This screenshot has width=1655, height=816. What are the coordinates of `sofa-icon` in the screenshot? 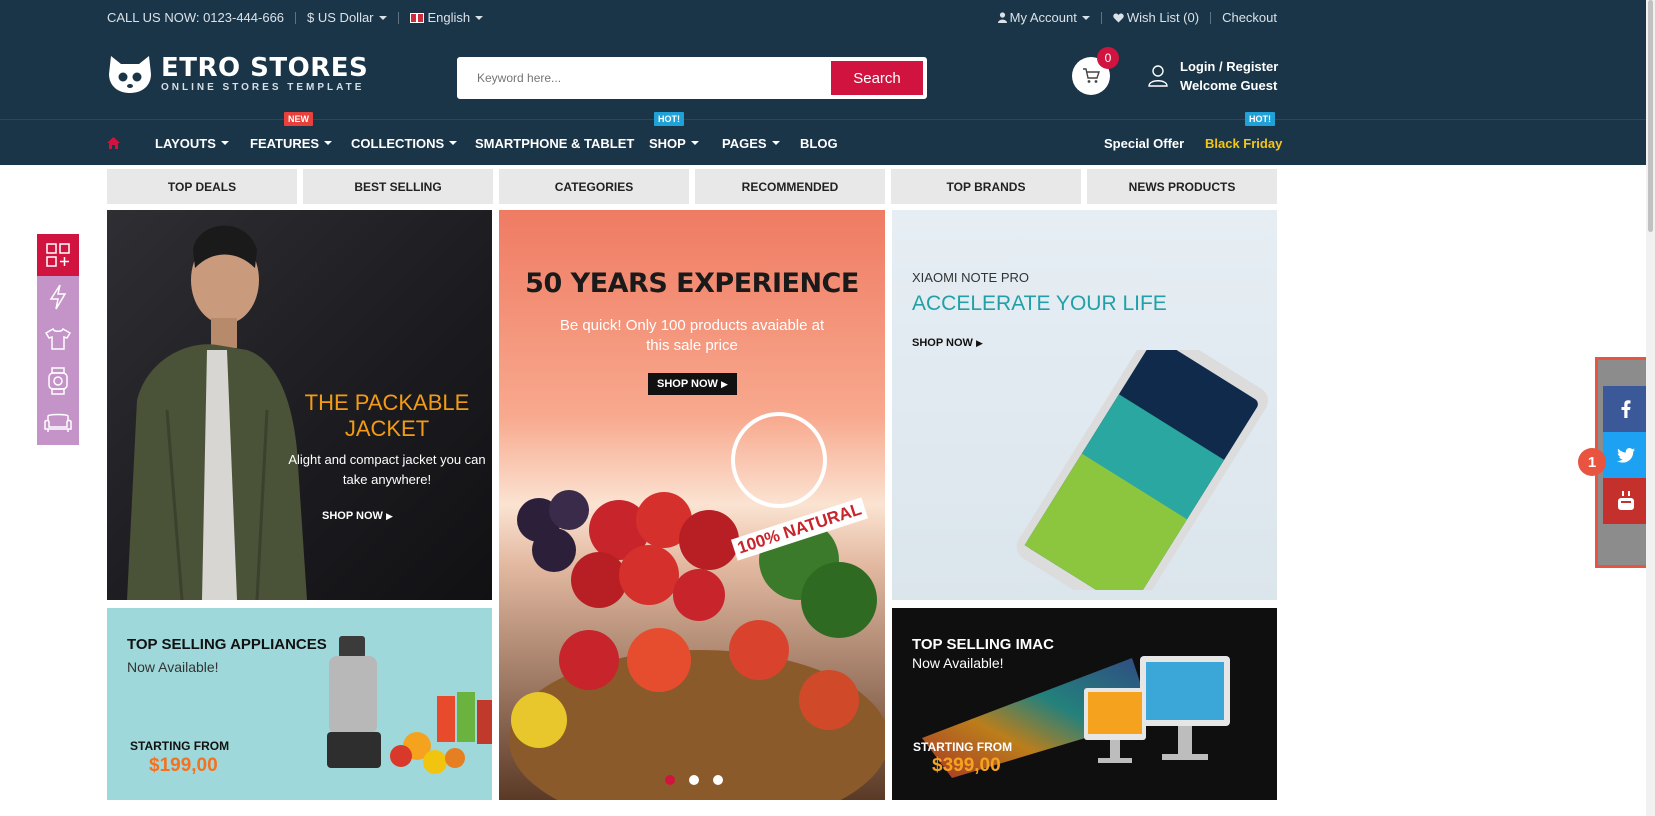 It's located at (58, 422).